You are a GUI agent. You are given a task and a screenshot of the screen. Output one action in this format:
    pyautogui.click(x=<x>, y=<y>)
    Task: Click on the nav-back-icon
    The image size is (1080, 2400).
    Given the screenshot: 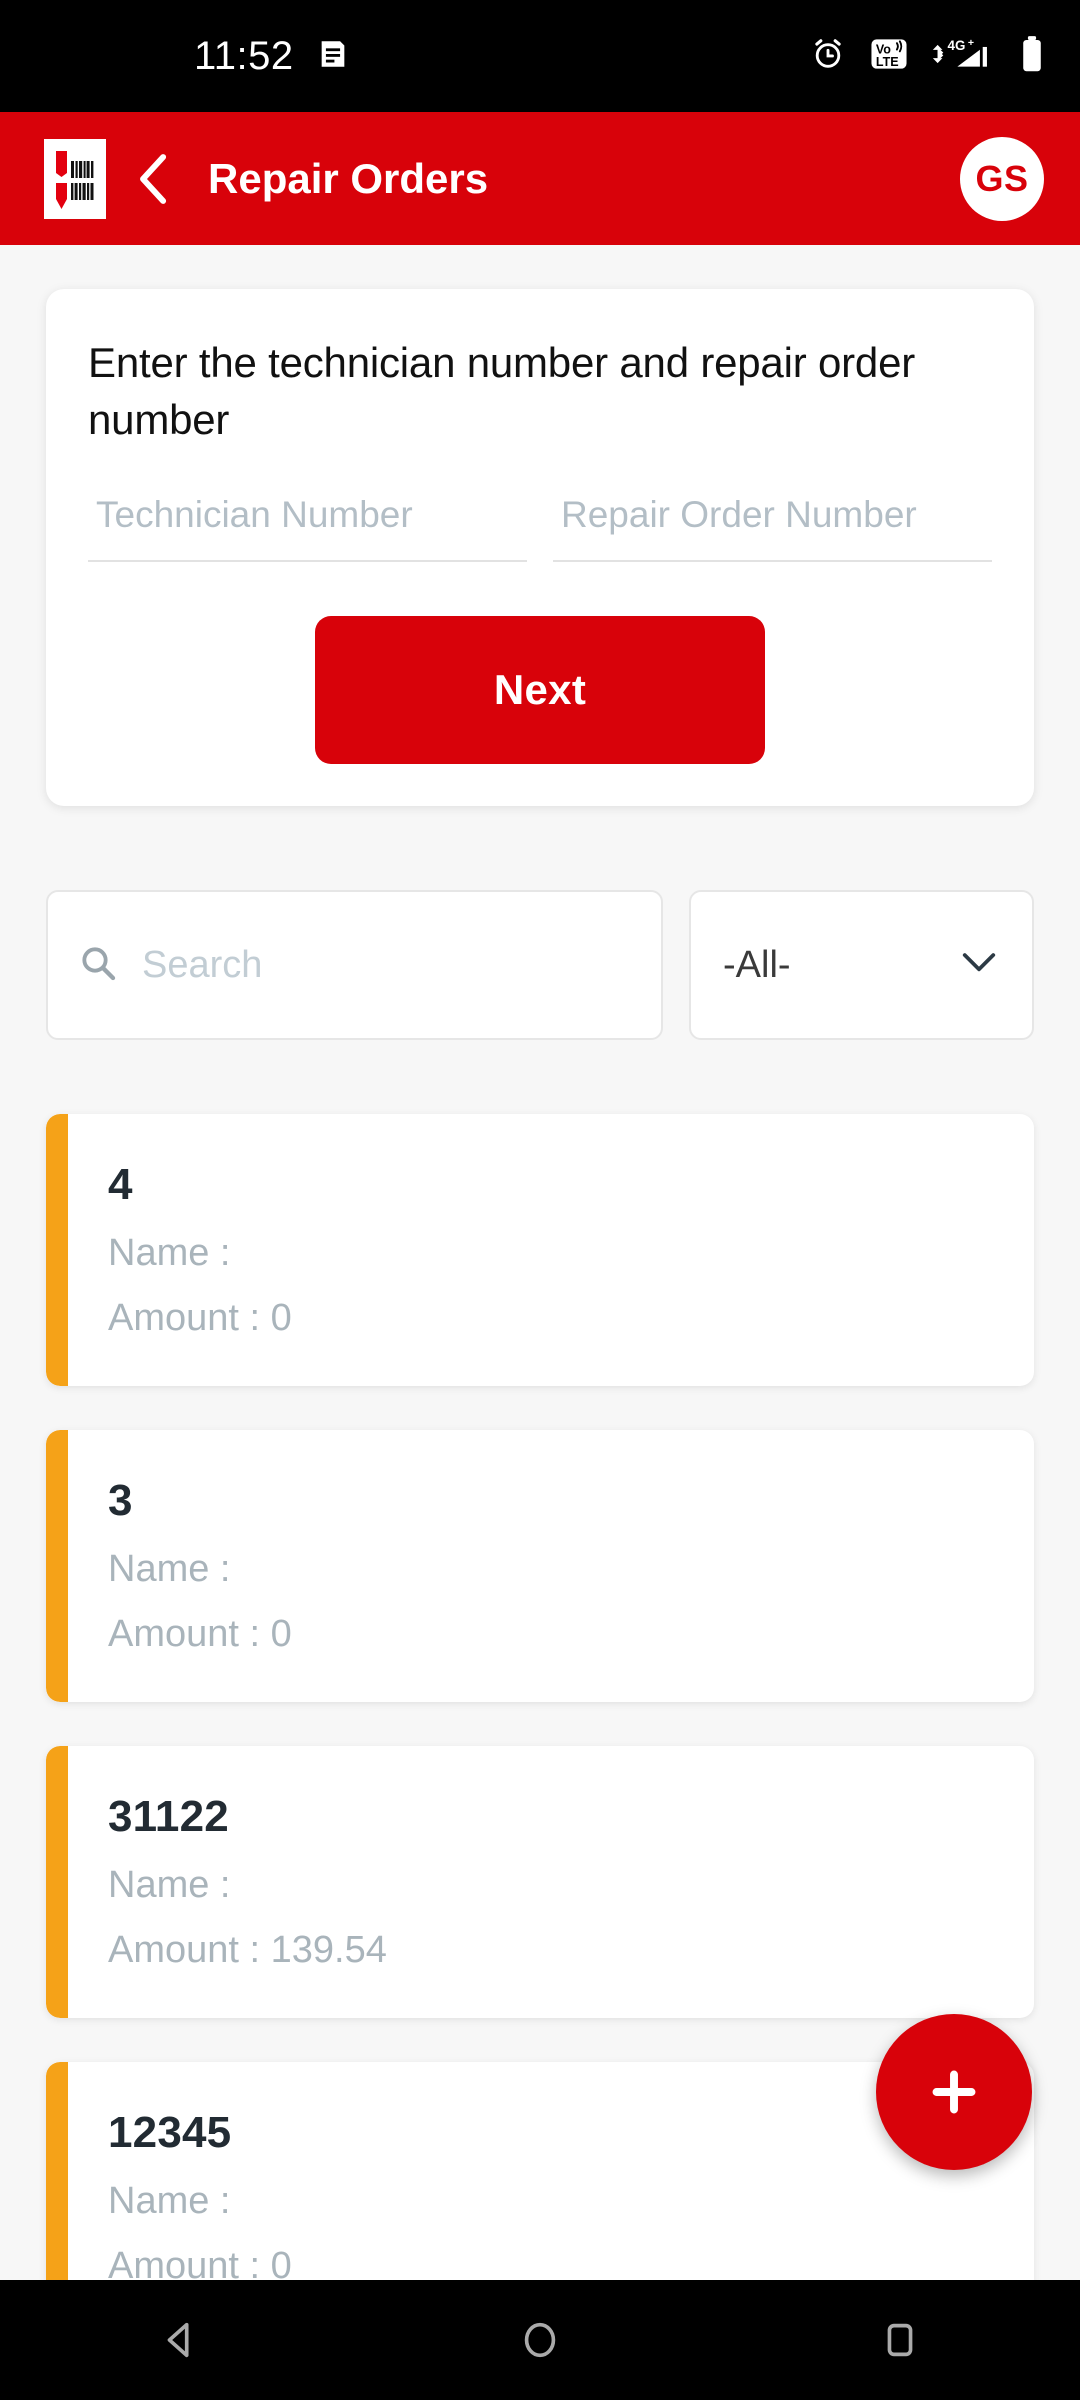 What is the action you would take?
    pyautogui.click(x=178, y=2340)
    